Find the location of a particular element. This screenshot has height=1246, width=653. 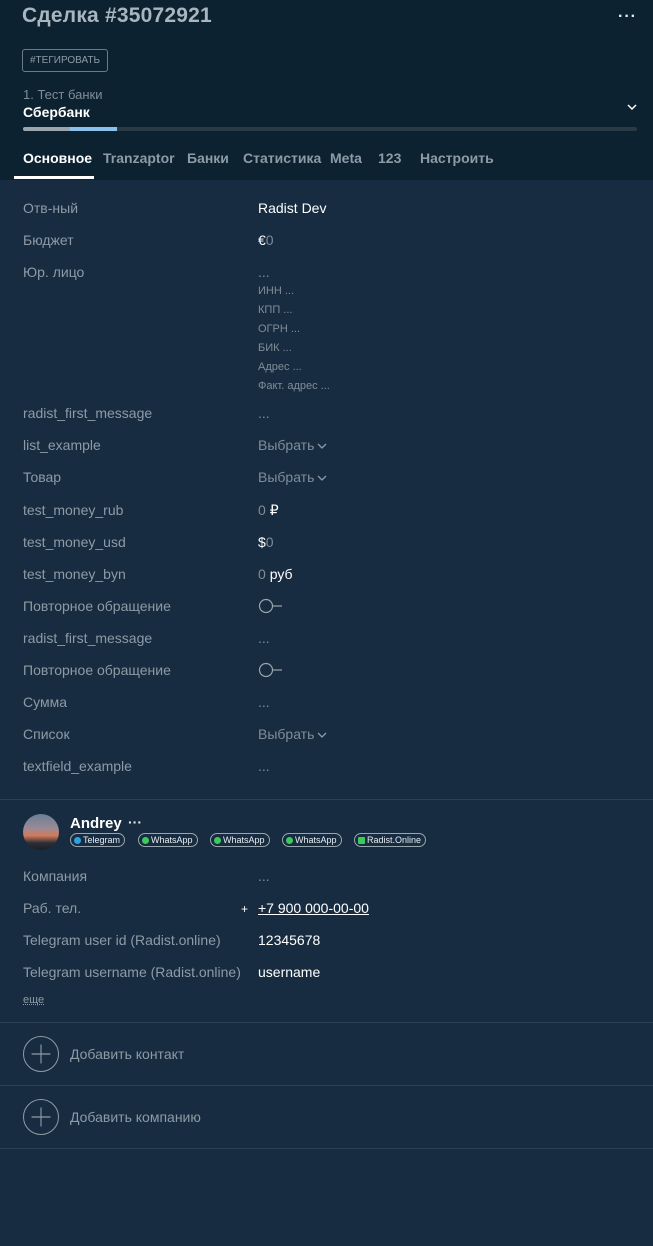

field-value-responsible: Radist Dev is located at coordinates (292, 208).